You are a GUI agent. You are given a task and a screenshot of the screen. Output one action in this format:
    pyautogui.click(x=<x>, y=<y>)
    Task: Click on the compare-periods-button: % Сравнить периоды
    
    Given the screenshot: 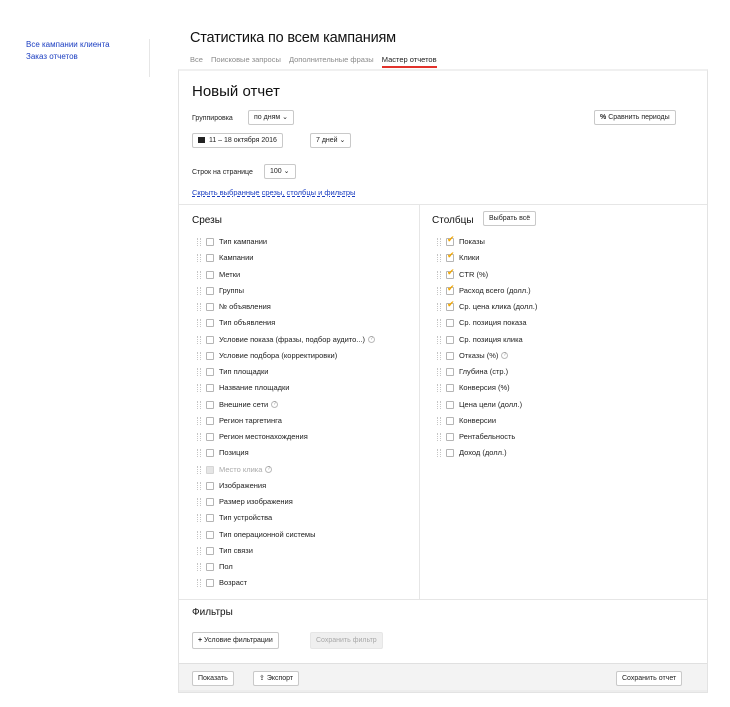 What is the action you would take?
    pyautogui.click(x=635, y=117)
    